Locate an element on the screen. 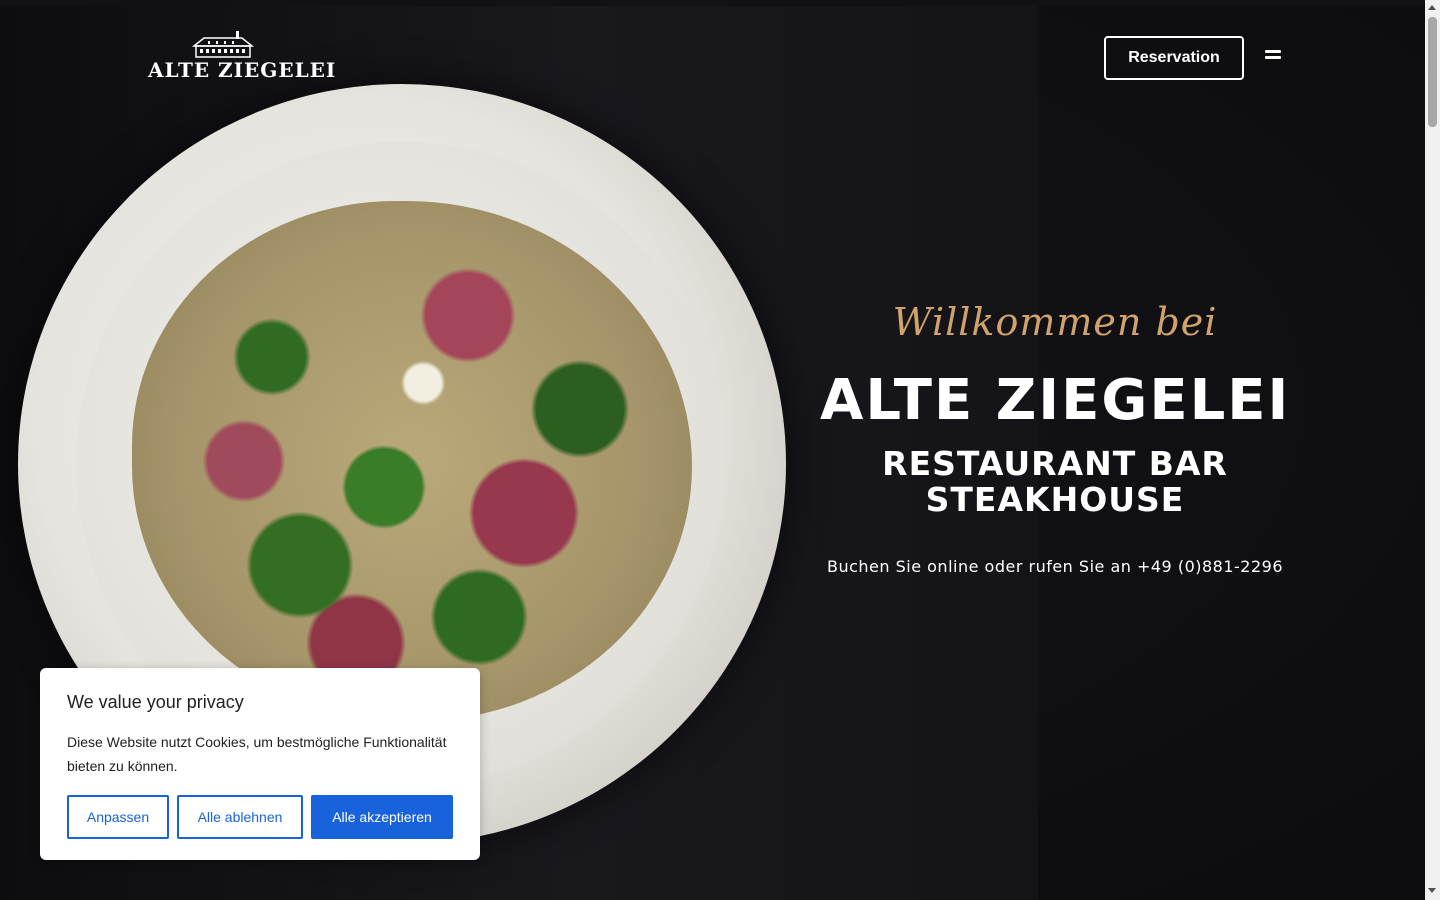  reservation-button: Reservation is located at coordinates (1174, 58).